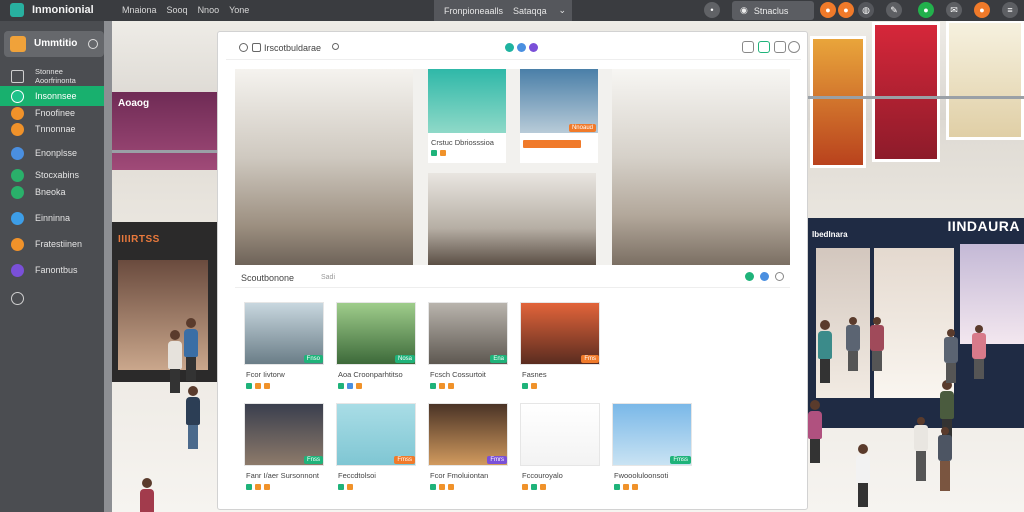 The height and width of the screenshot is (512, 1024). What do you see at coordinates (982, 10) in the screenshot?
I see `user-avatar-icon: ●` at bounding box center [982, 10].